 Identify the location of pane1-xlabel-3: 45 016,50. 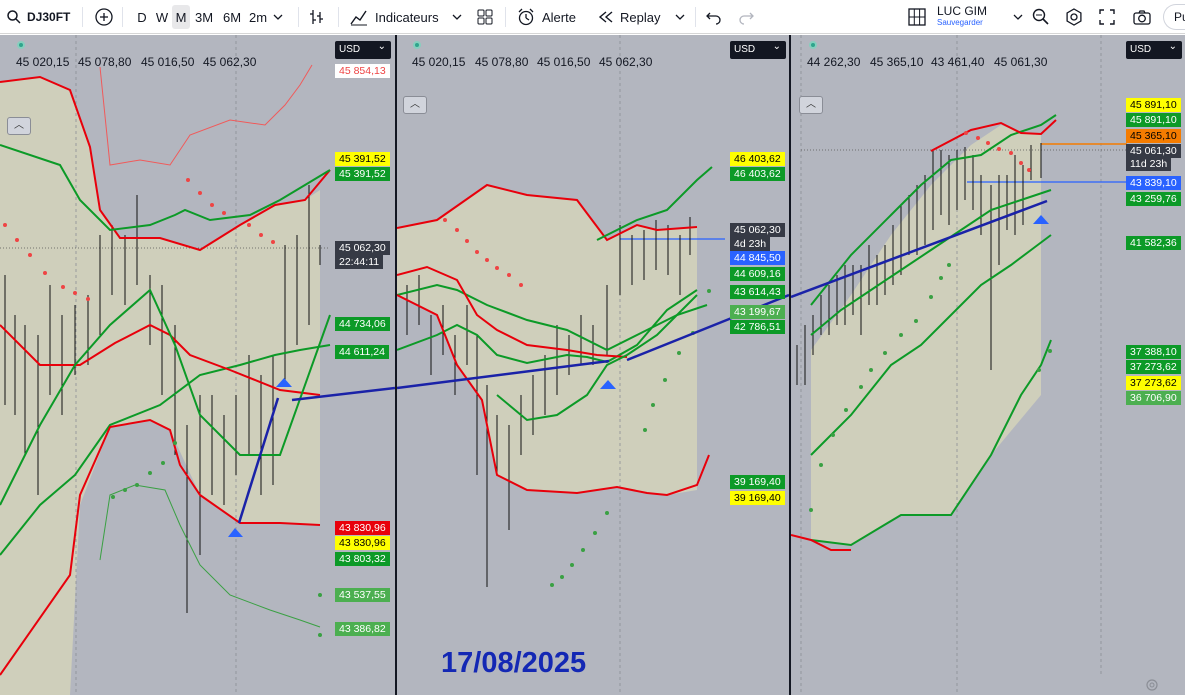
(168, 62).